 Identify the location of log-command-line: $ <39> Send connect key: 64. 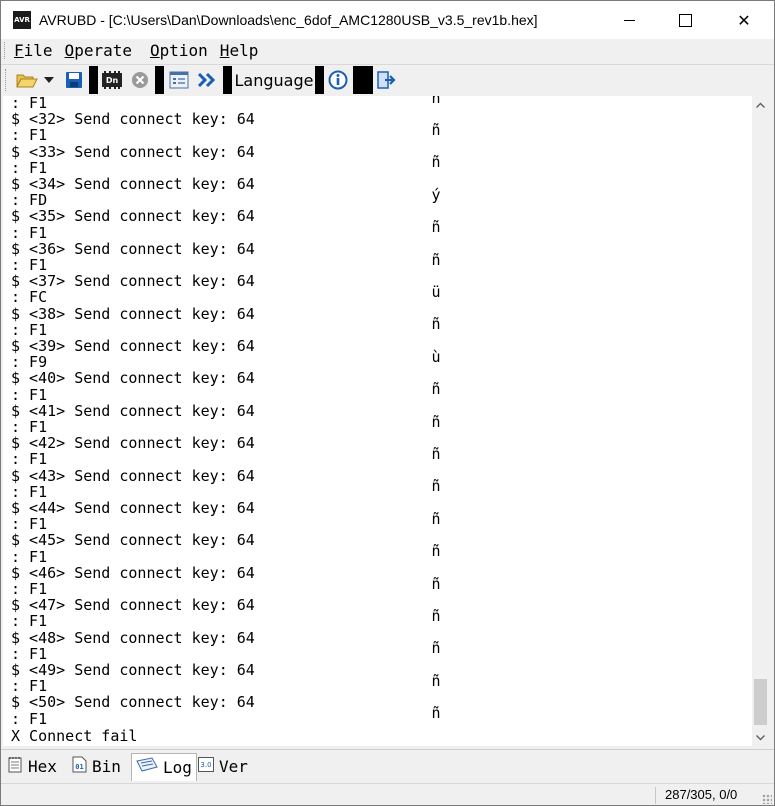
(133, 346).